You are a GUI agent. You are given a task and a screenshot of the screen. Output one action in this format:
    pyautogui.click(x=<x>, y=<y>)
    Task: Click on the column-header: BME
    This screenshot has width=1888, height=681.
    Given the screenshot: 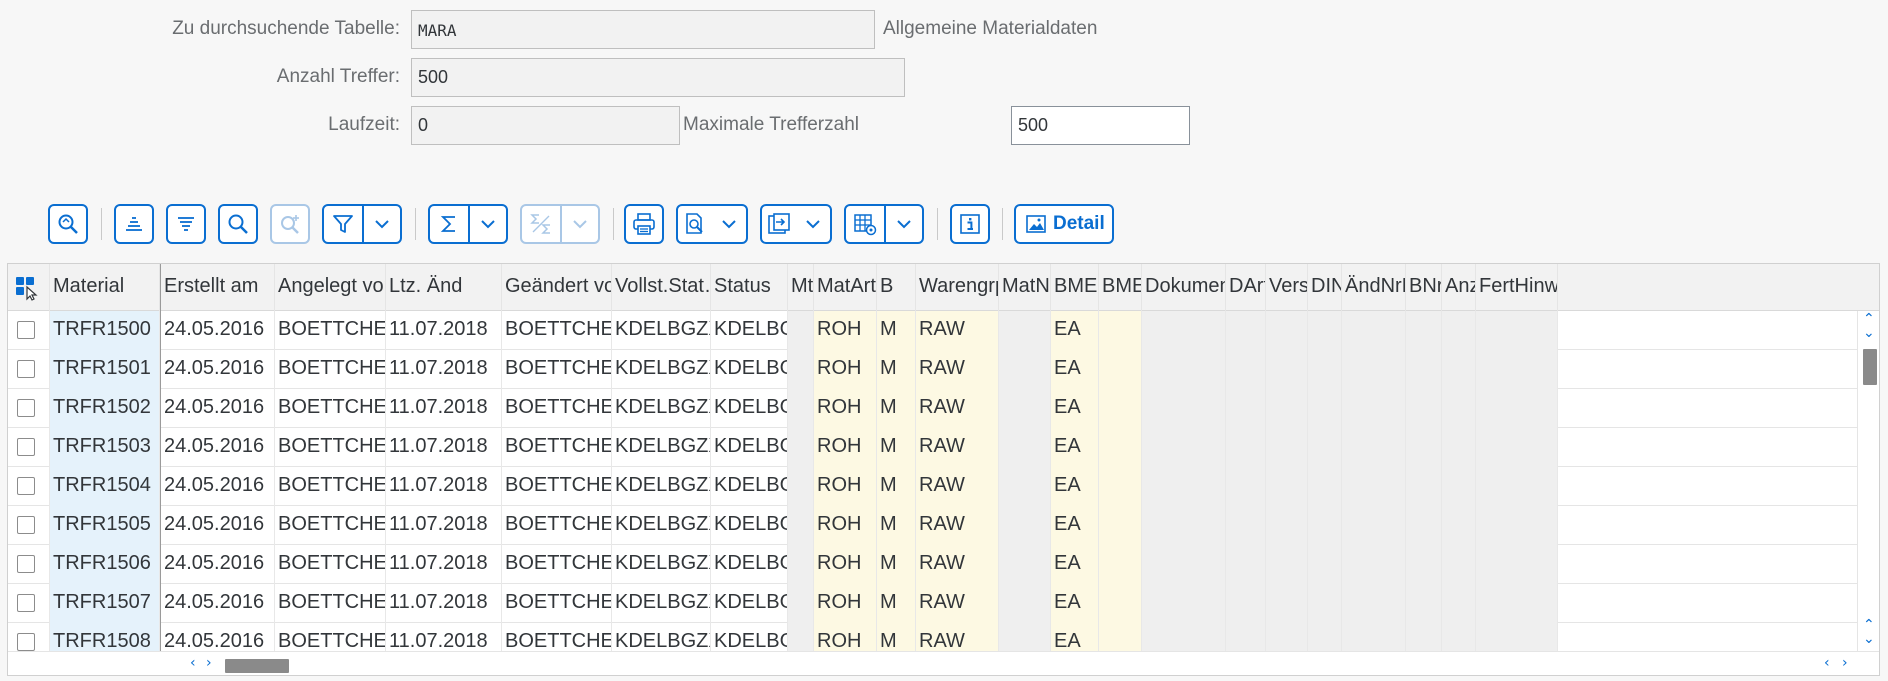 What is the action you would take?
    pyautogui.click(x=1120, y=287)
    